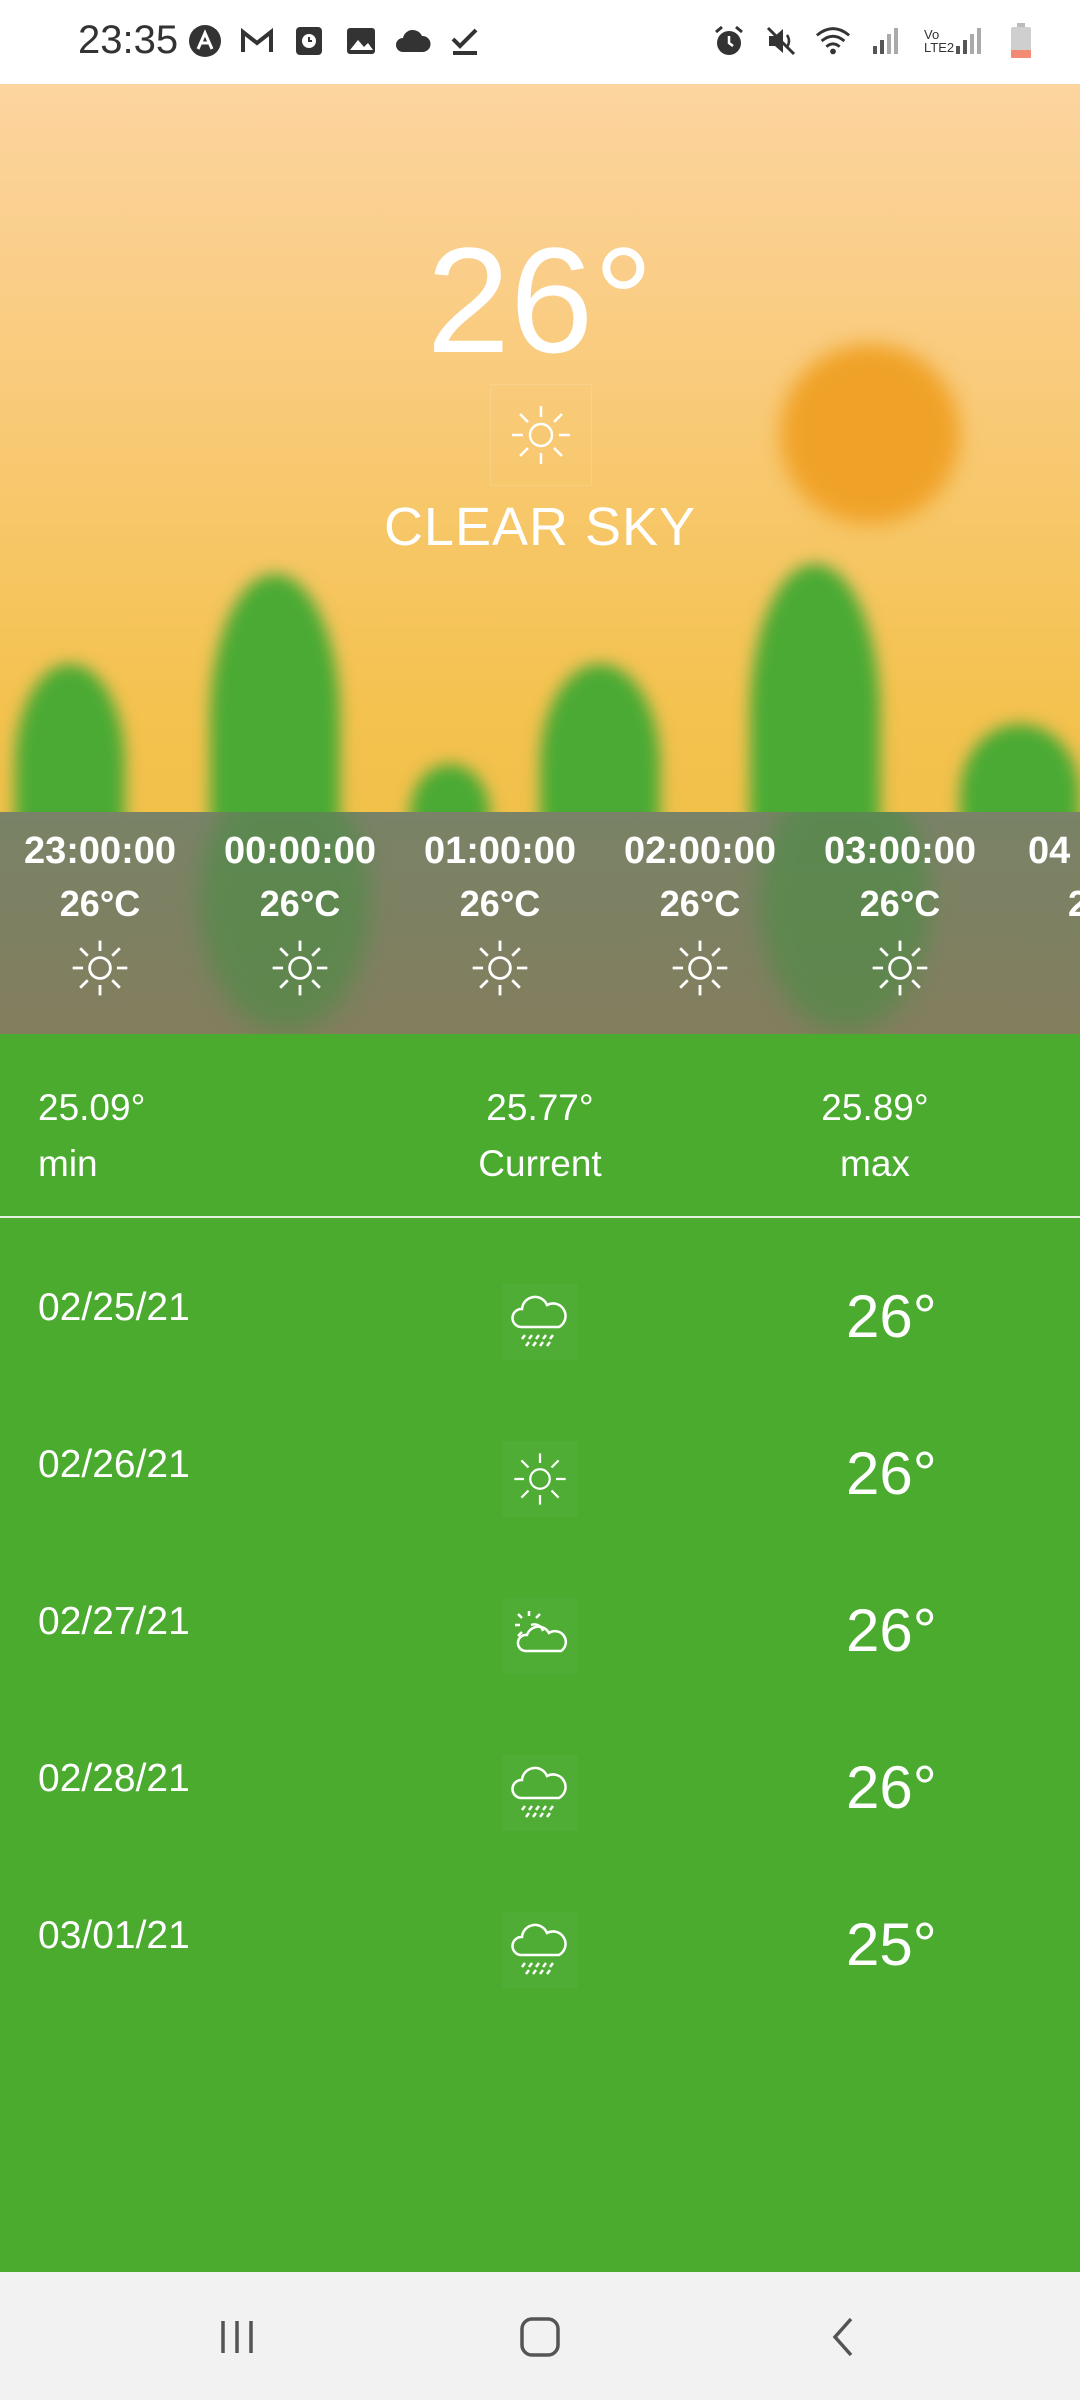  I want to click on current-temp-value: 25.77°, so click(540, 1107).